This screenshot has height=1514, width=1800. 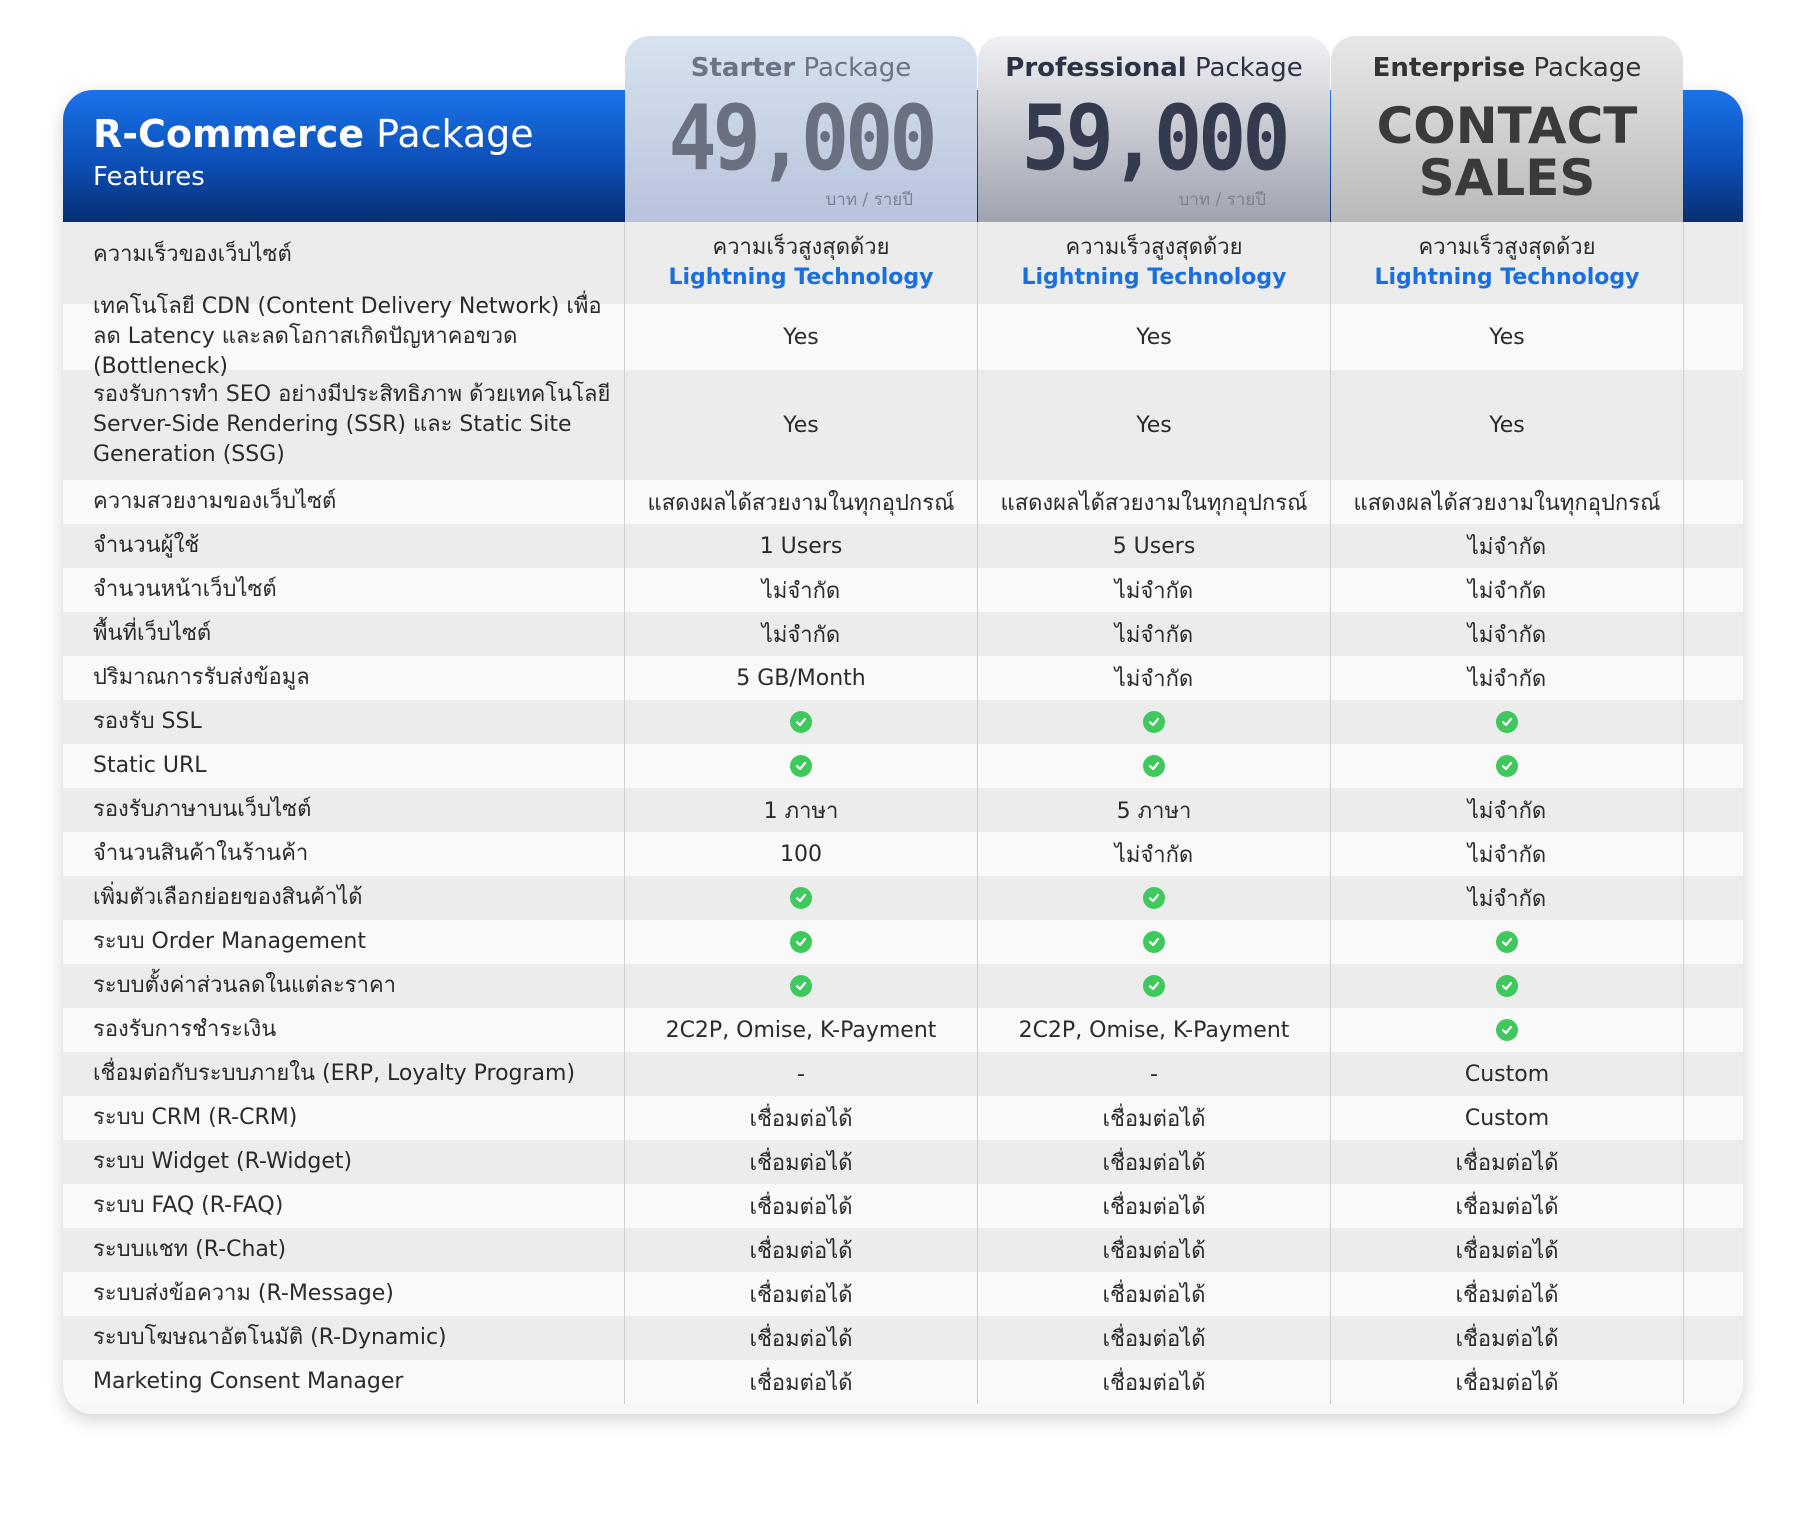 What do you see at coordinates (215, 501) in the screenshot?
I see `feature-text: ความสวยงามของเว็บไซต์` at bounding box center [215, 501].